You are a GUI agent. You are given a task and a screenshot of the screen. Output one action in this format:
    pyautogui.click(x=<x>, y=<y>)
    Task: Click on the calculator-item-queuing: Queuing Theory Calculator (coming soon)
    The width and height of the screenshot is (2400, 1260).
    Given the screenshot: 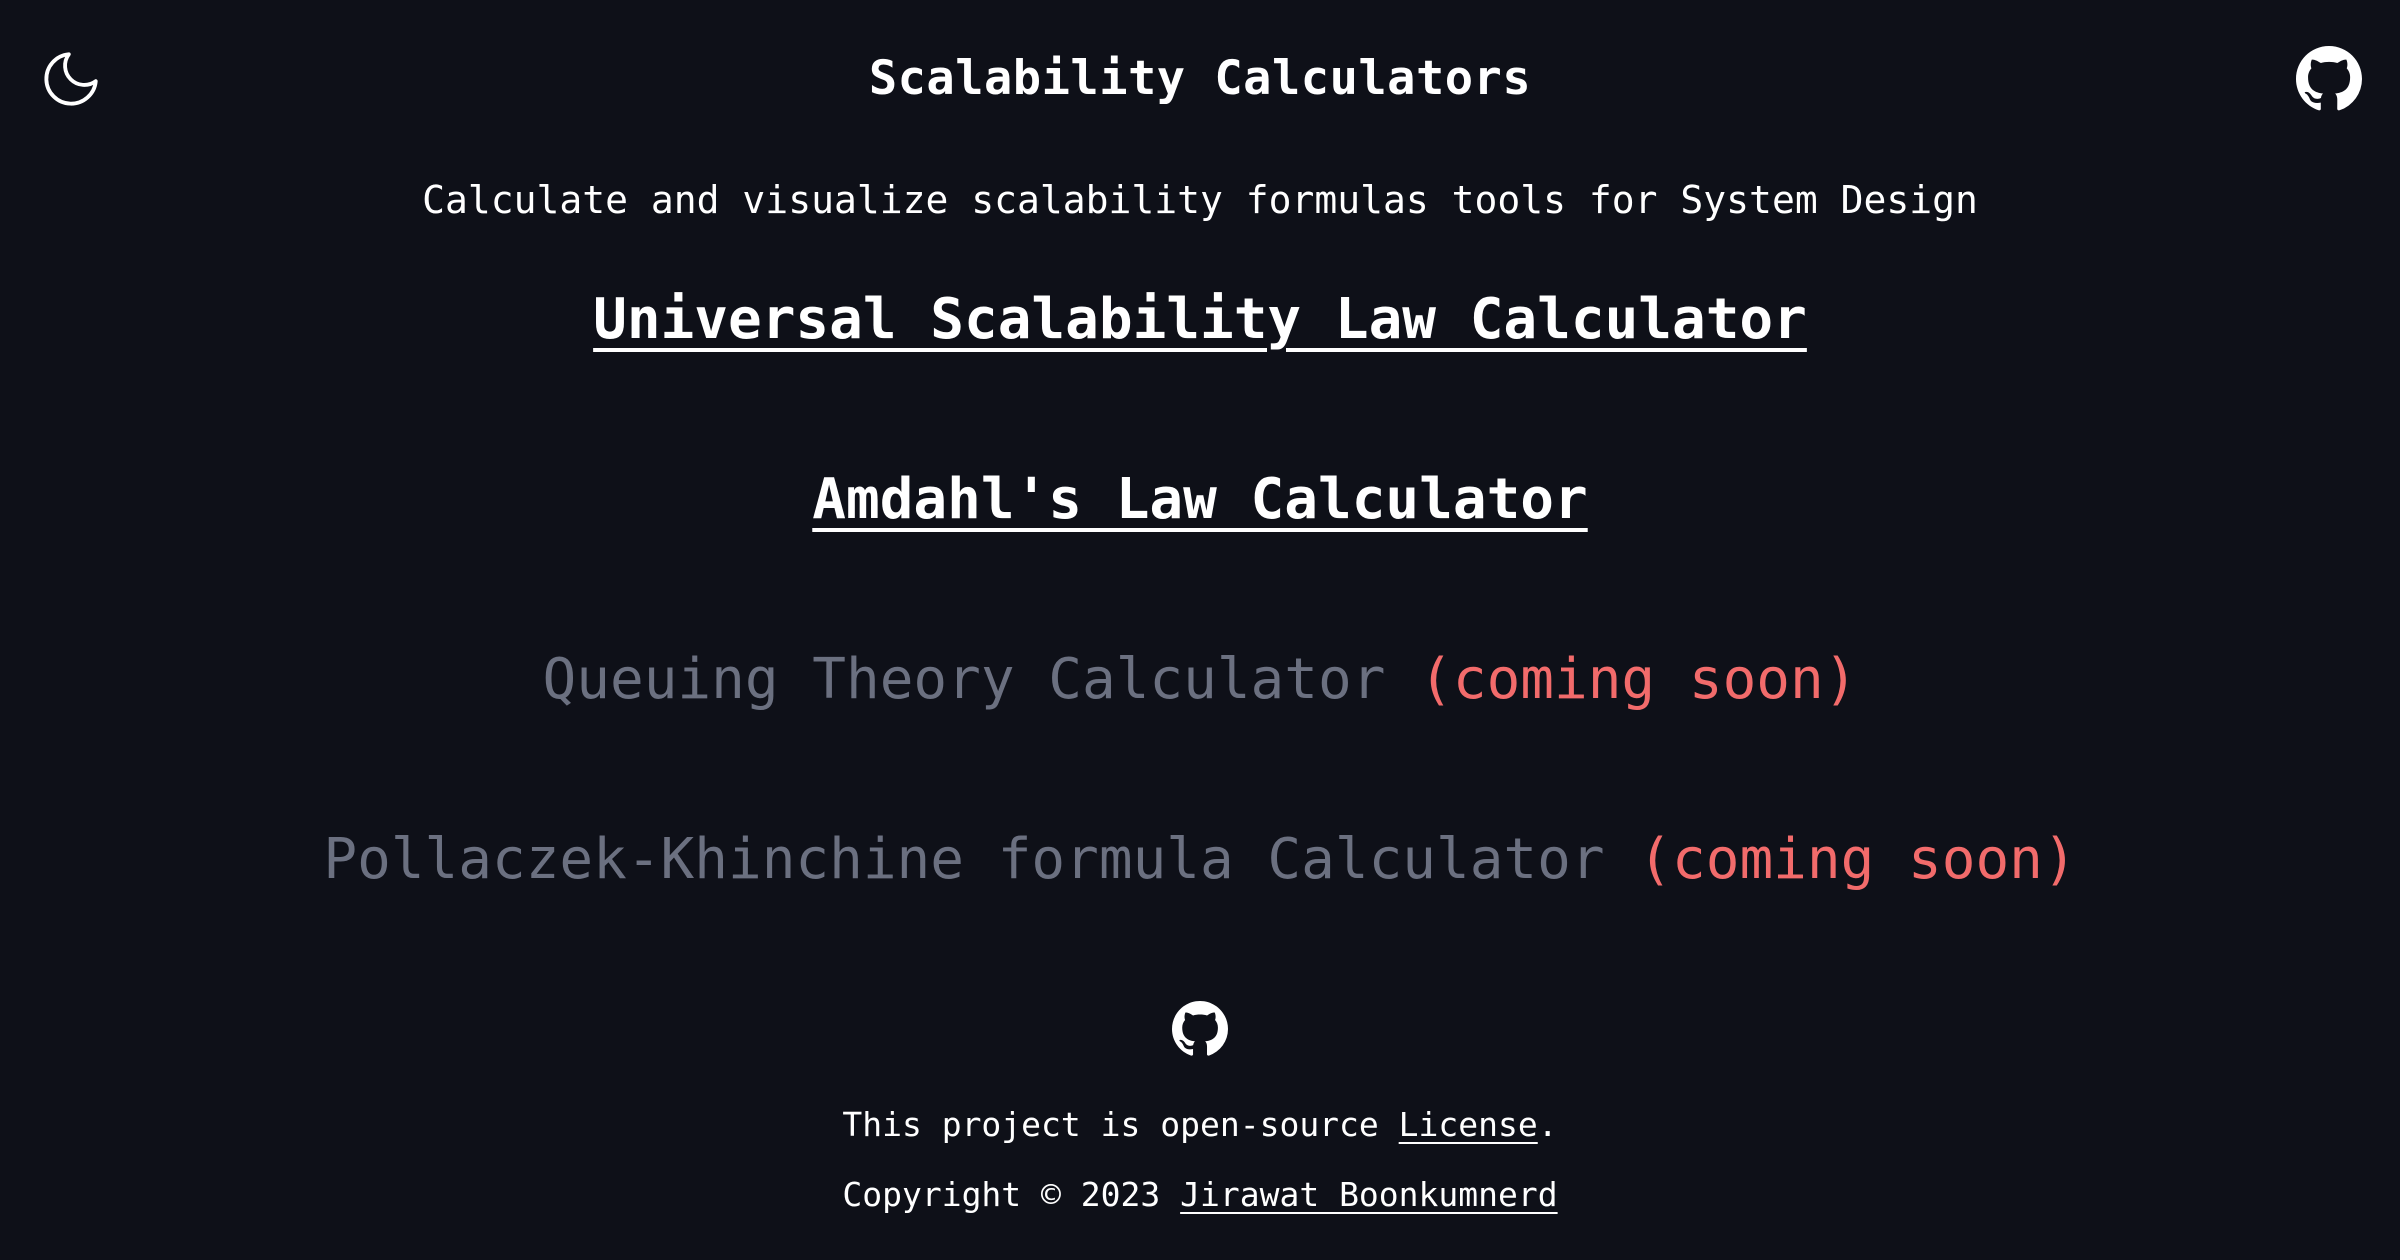 What is the action you would take?
    pyautogui.click(x=1200, y=680)
    